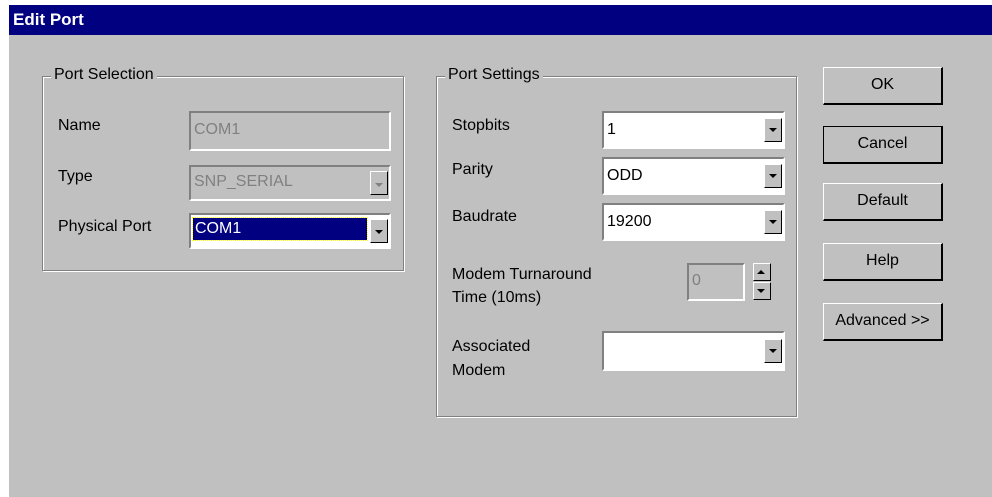 The height and width of the screenshot is (497, 992). Describe the element at coordinates (481, 125) in the screenshot. I see `stopbits-label: Stopbits` at that location.